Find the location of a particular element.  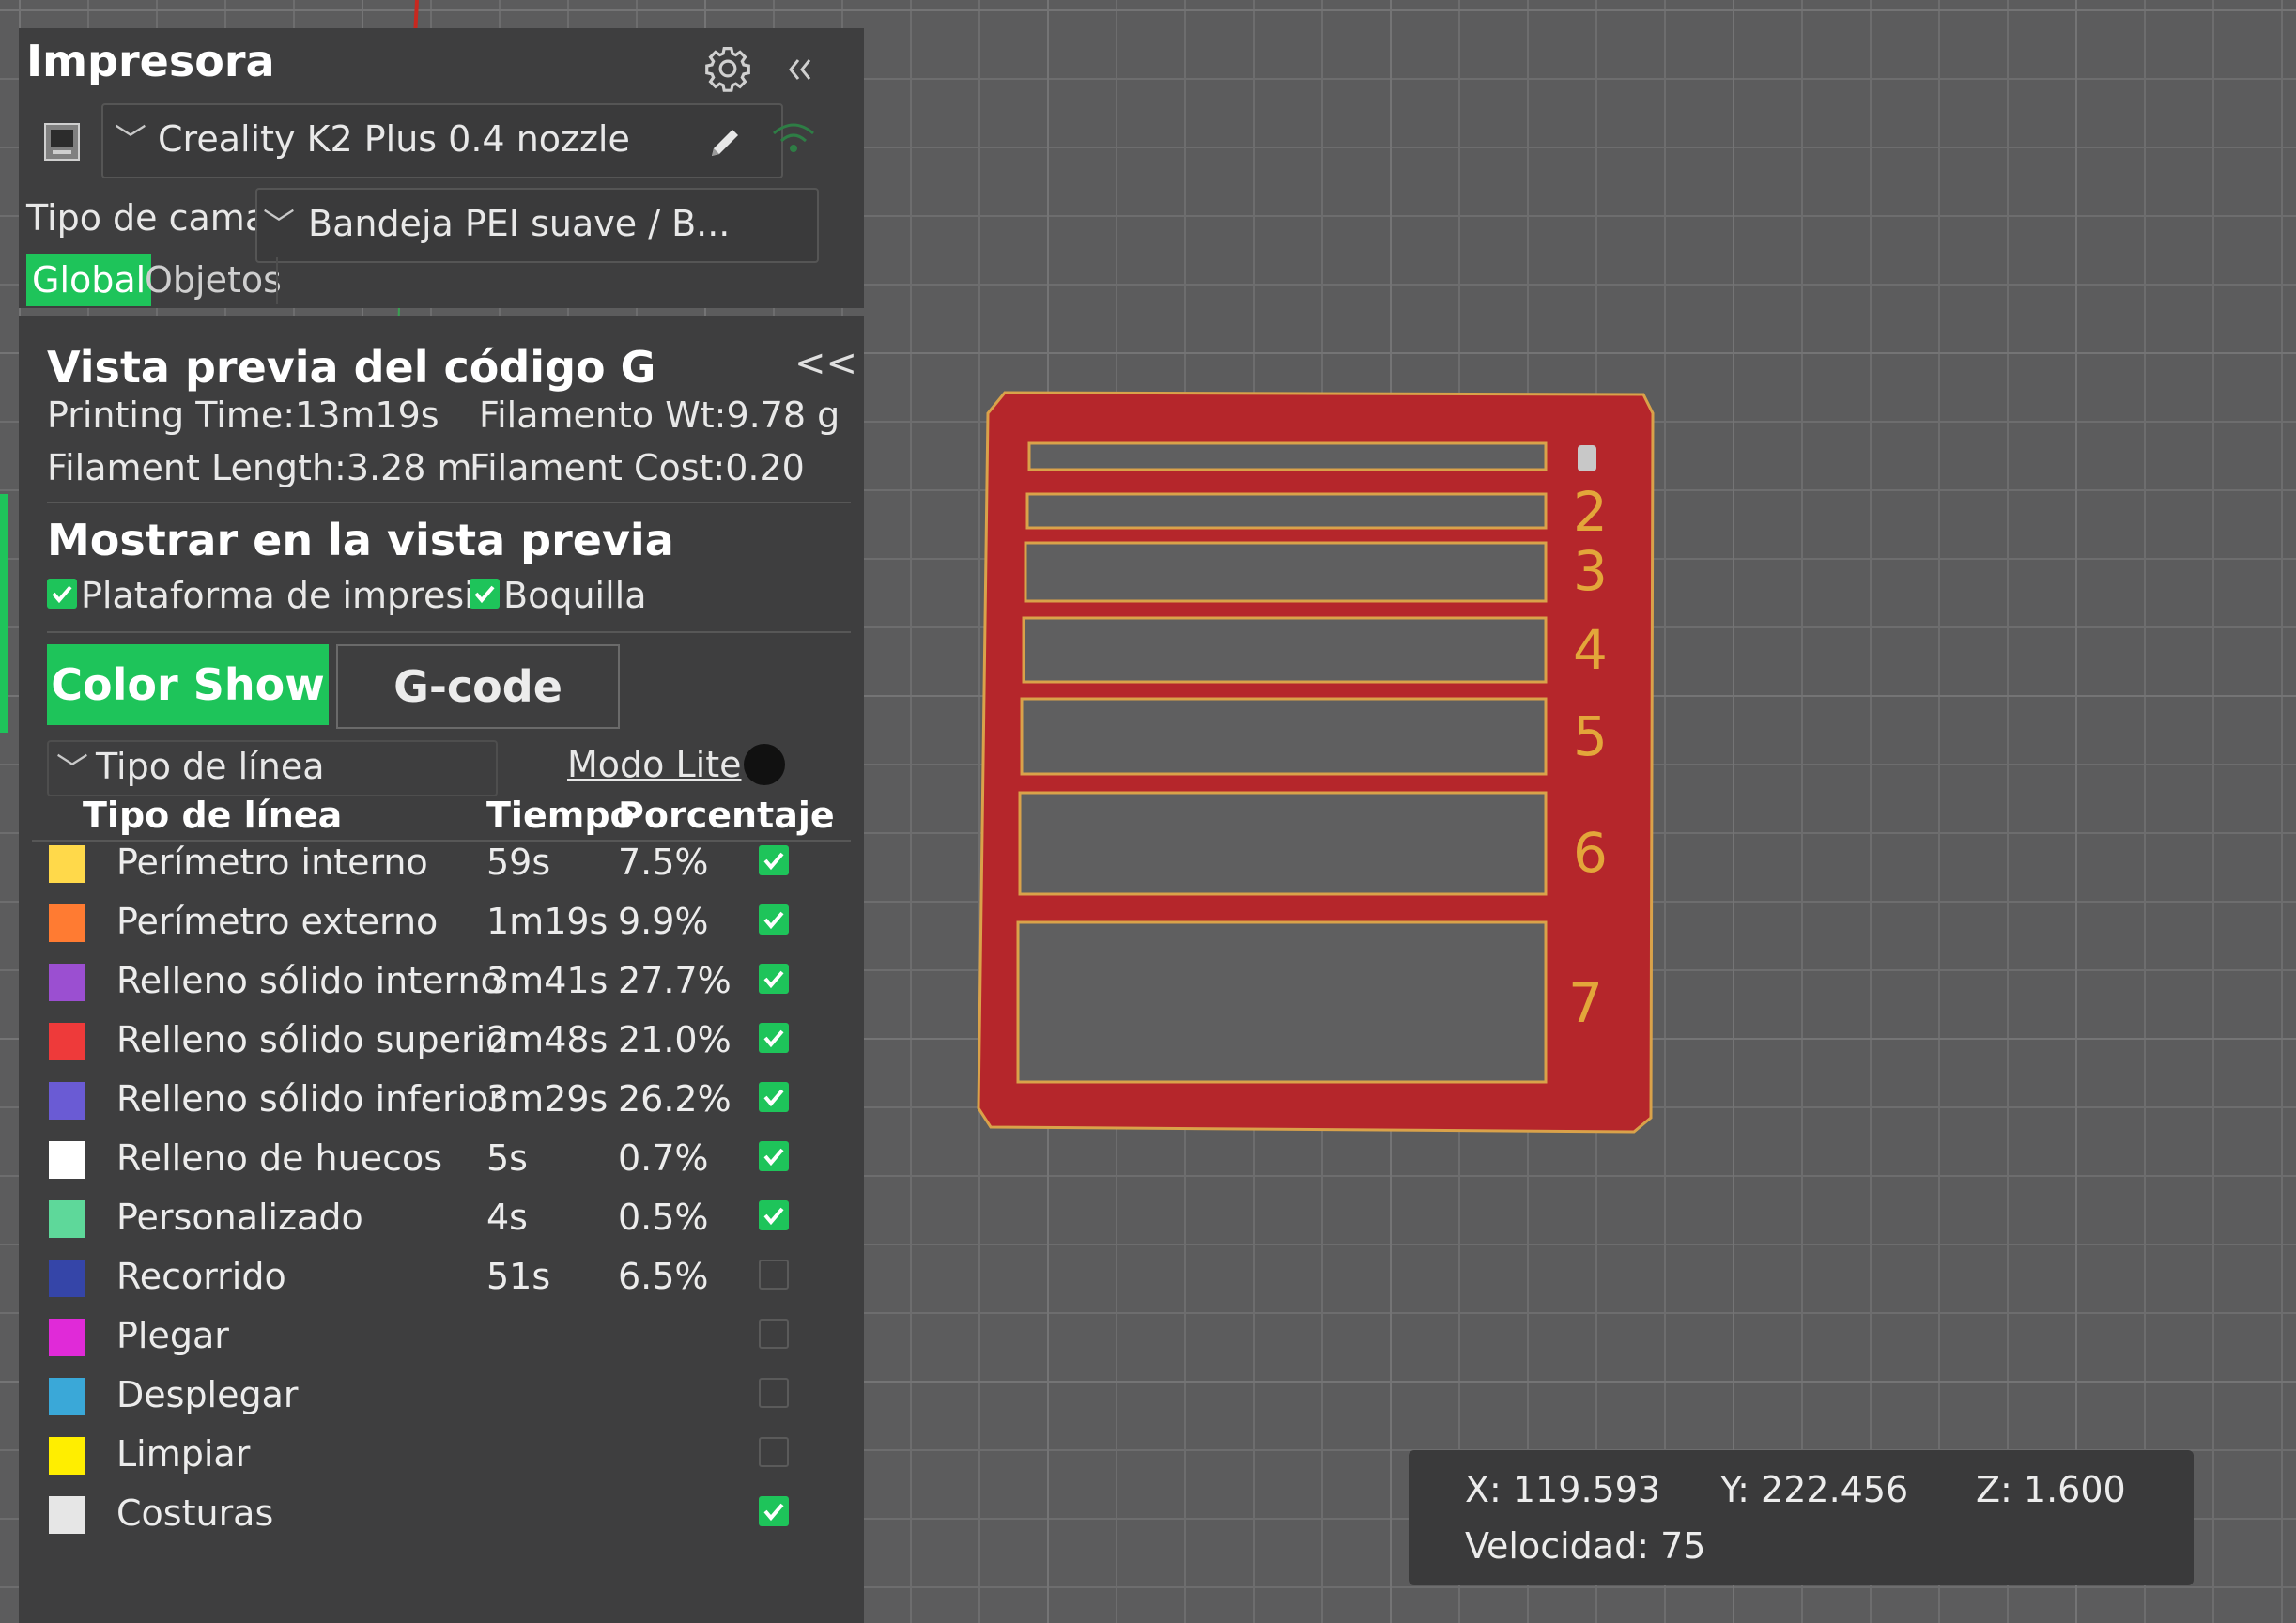

line-type-time: 59s is located at coordinates (518, 862).